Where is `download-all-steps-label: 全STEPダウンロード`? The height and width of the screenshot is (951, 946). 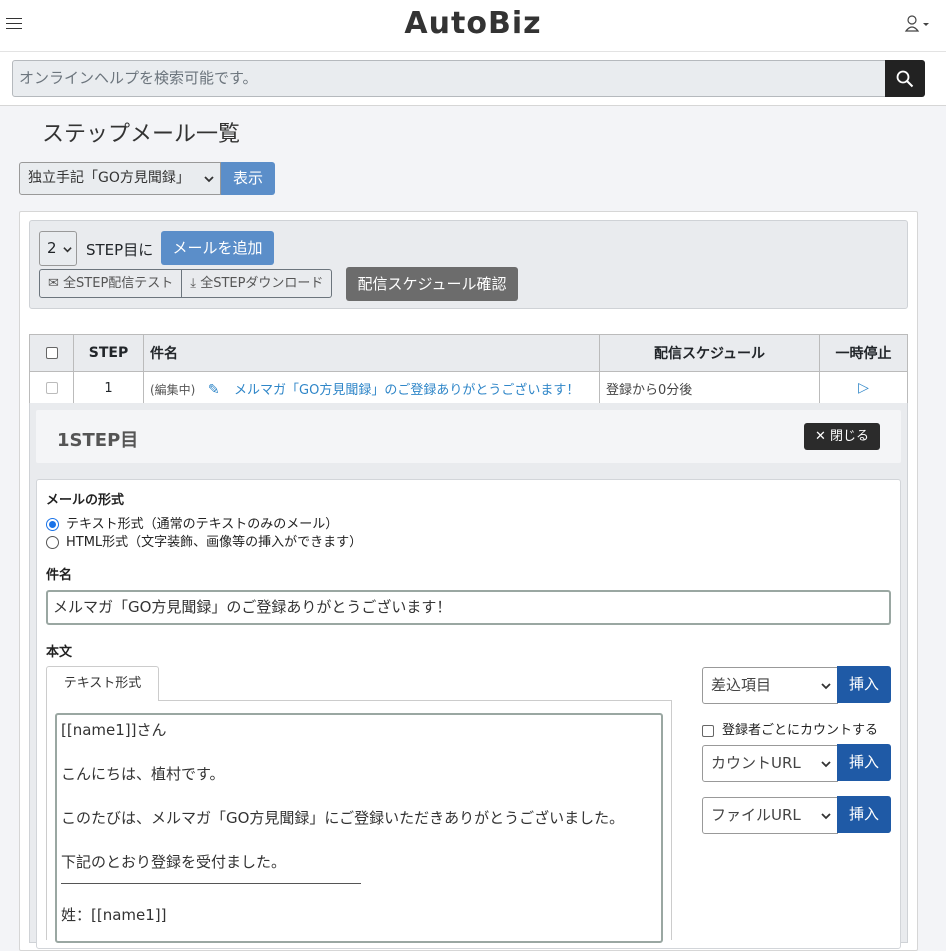
download-all-steps-label: 全STEPダウンロード is located at coordinates (262, 283).